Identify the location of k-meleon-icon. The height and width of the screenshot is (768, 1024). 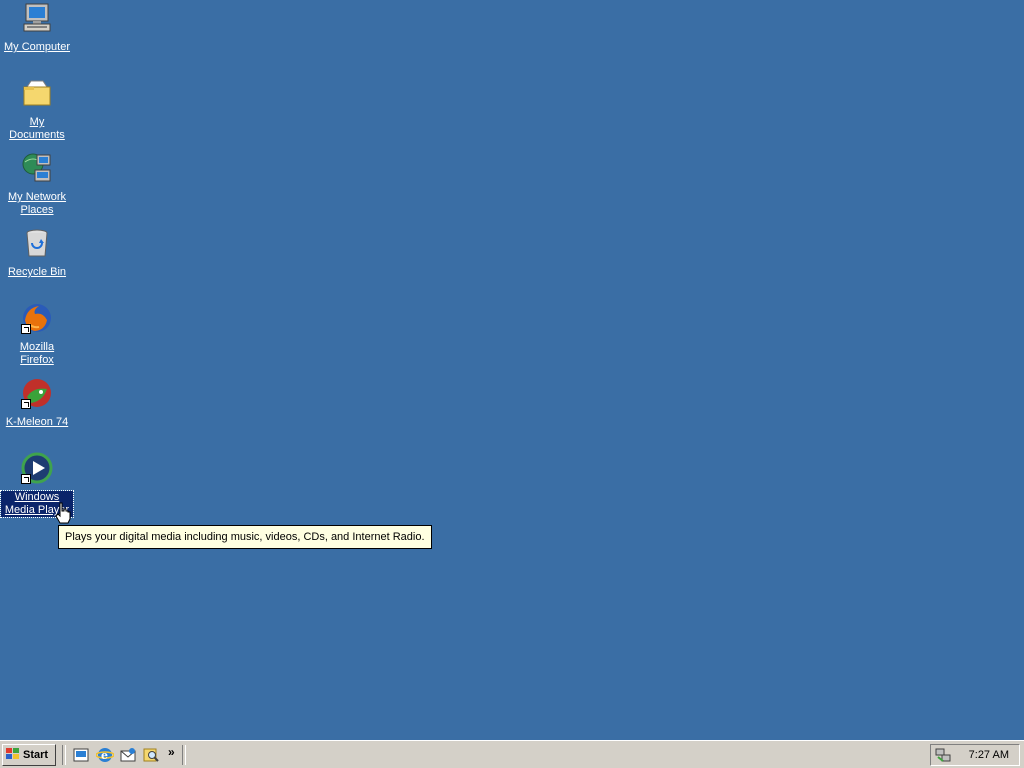
(37, 393).